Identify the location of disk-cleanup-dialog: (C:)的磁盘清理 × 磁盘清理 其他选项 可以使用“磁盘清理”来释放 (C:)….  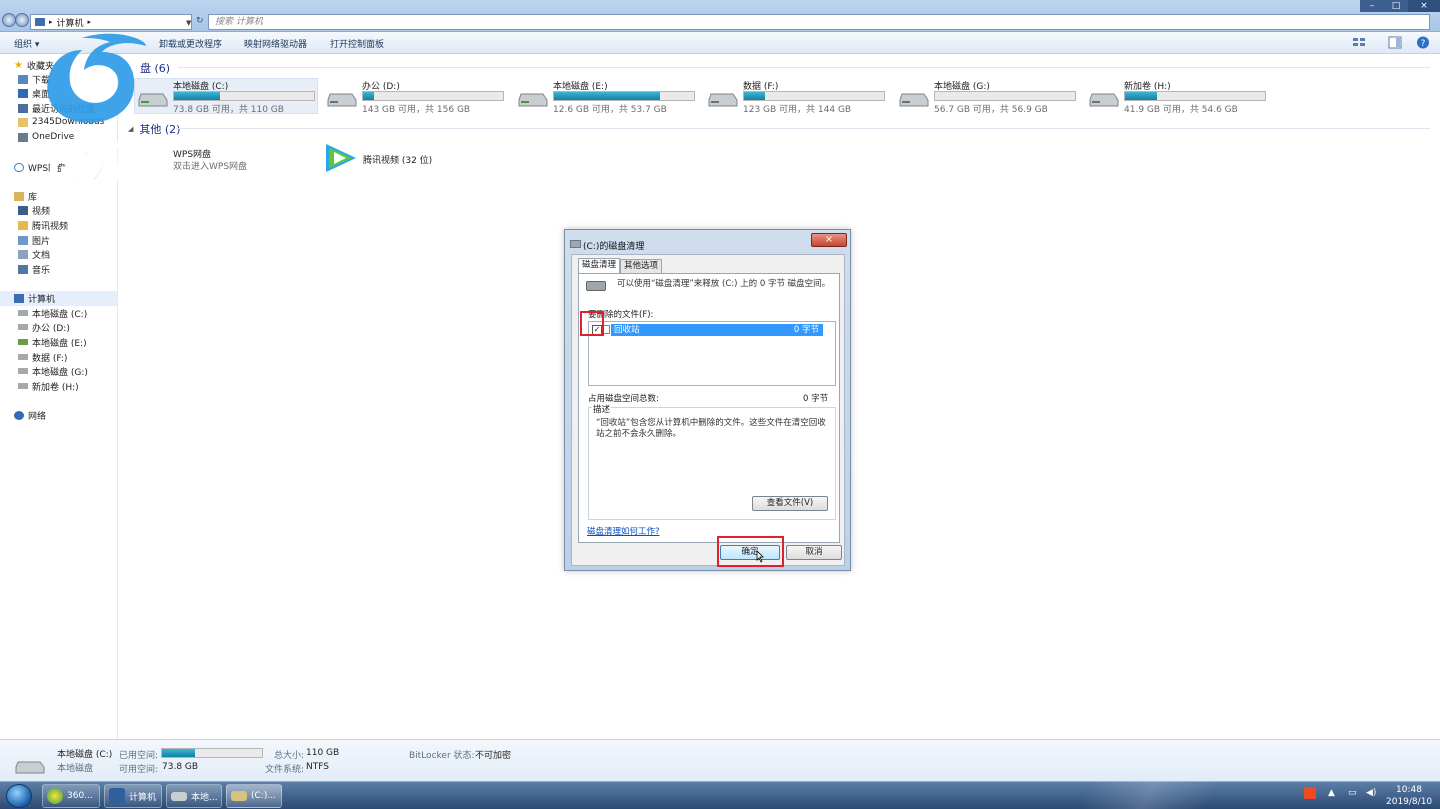
(707, 400).